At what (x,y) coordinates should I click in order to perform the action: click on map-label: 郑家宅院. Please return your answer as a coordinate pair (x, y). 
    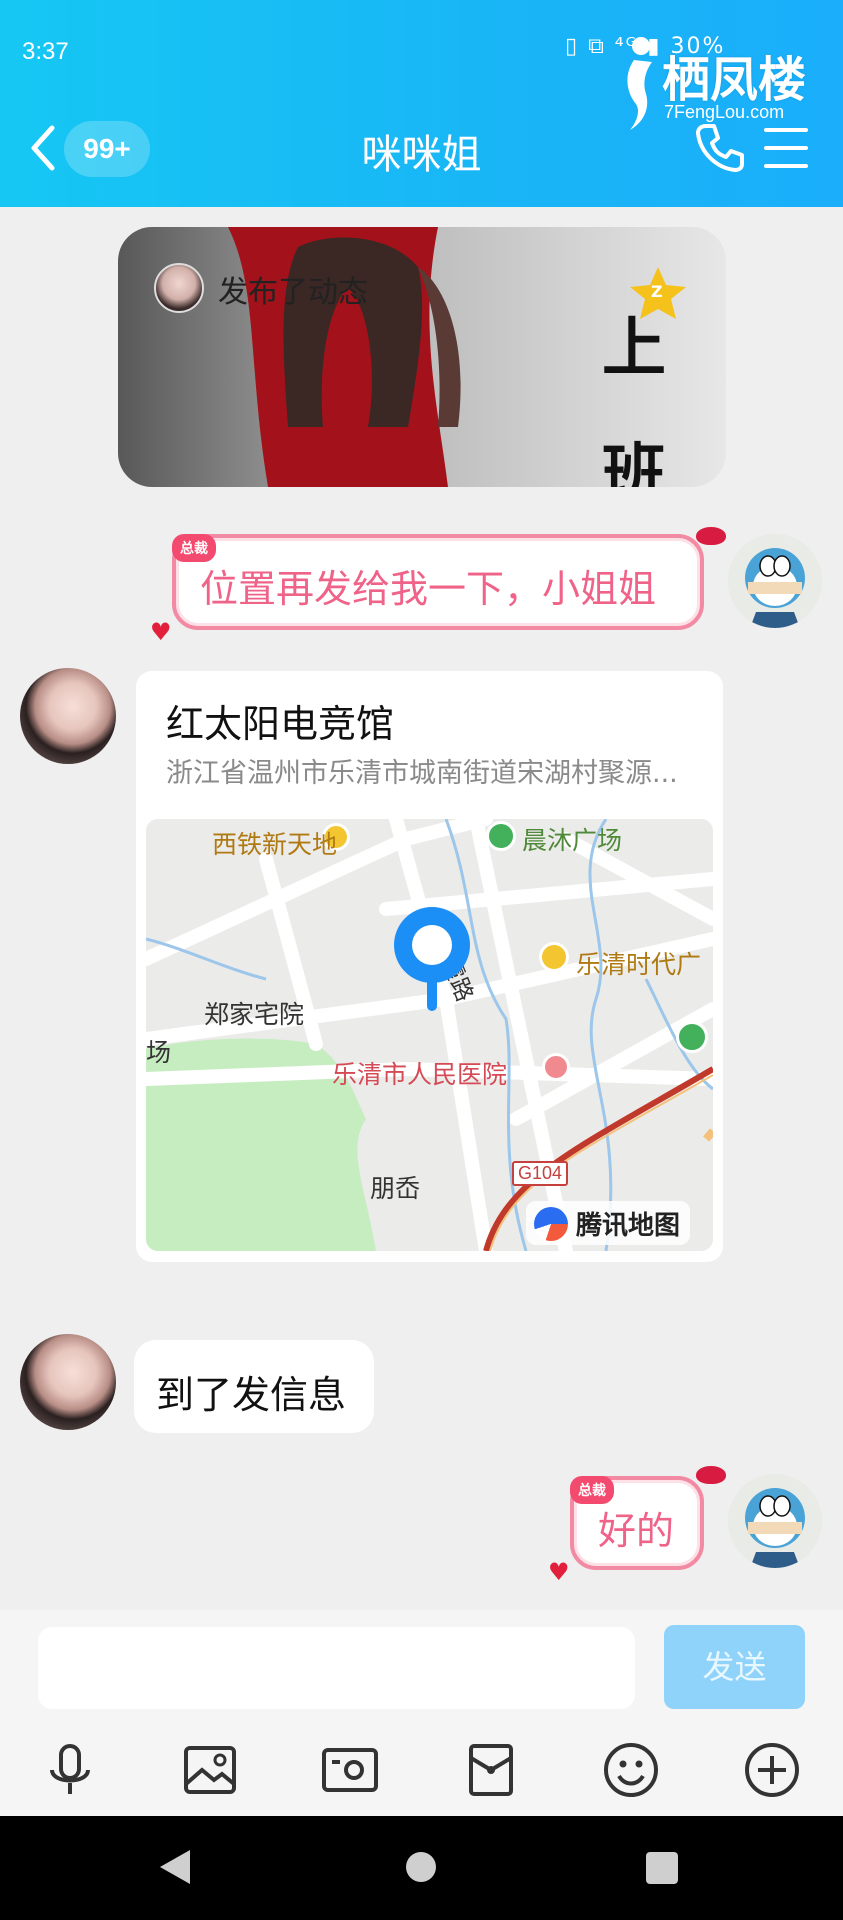
    Looking at the image, I should click on (254, 1014).